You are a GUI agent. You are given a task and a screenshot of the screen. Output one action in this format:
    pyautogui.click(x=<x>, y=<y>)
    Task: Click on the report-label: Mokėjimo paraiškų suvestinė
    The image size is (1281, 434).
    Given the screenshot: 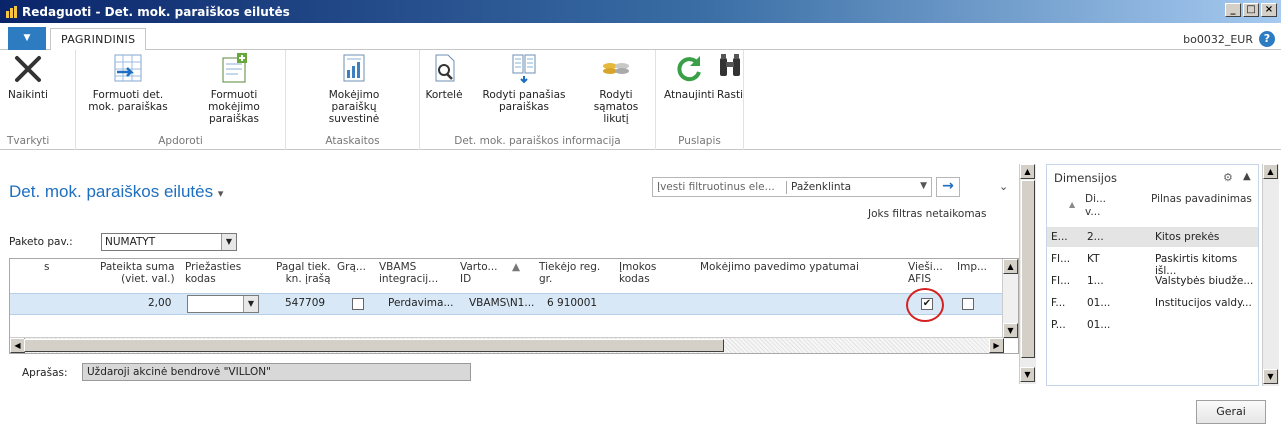 What is the action you would take?
    pyautogui.click(x=354, y=107)
    